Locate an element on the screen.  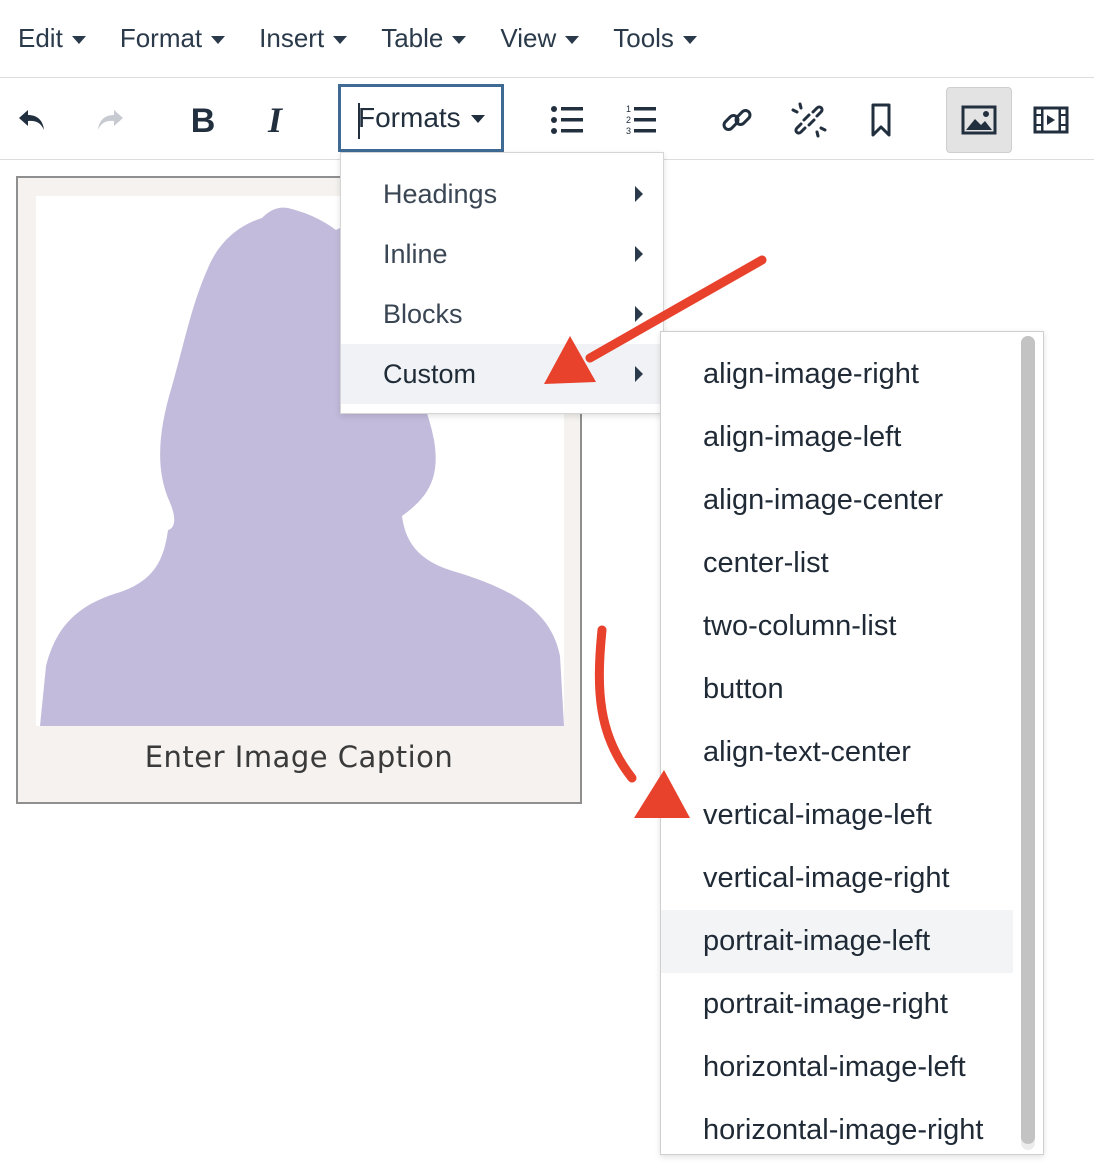
unlink-button is located at coordinates (809, 120).